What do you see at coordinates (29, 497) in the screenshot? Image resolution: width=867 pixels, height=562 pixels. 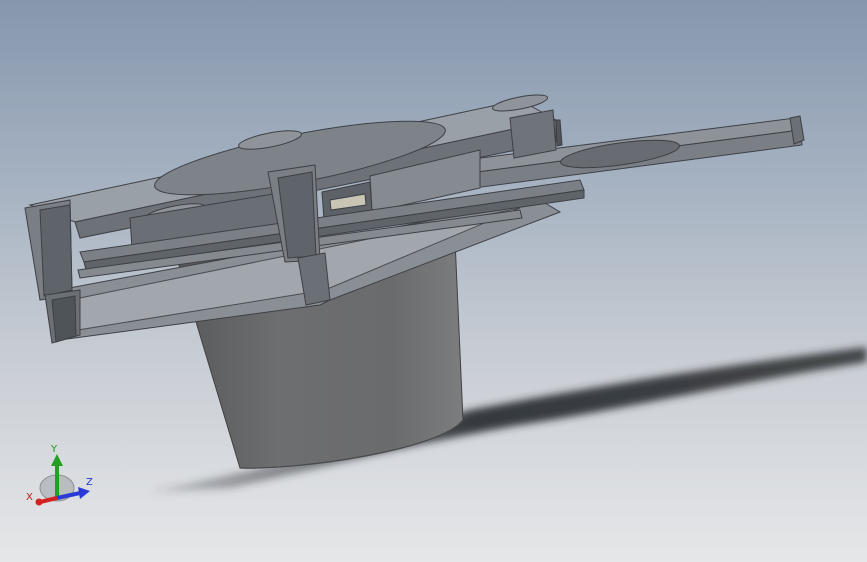 I see `triad-x-label: X` at bounding box center [29, 497].